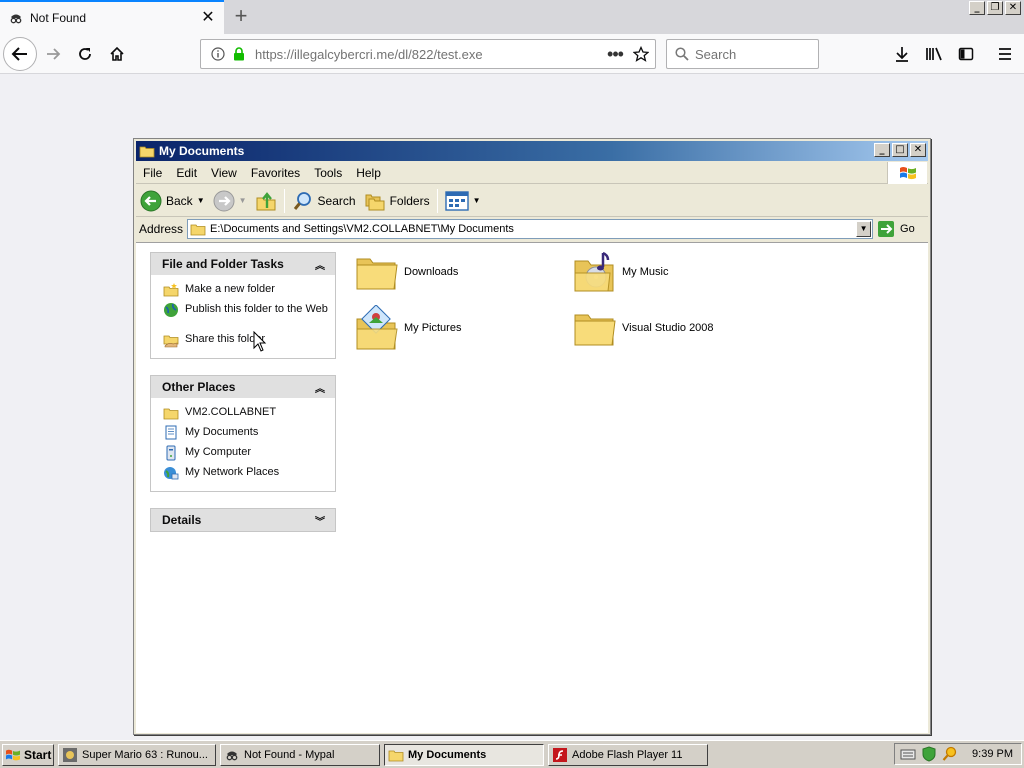 The image size is (1024, 768). What do you see at coordinates (433, 328) in the screenshot?
I see `file-name: My Pictures` at bounding box center [433, 328].